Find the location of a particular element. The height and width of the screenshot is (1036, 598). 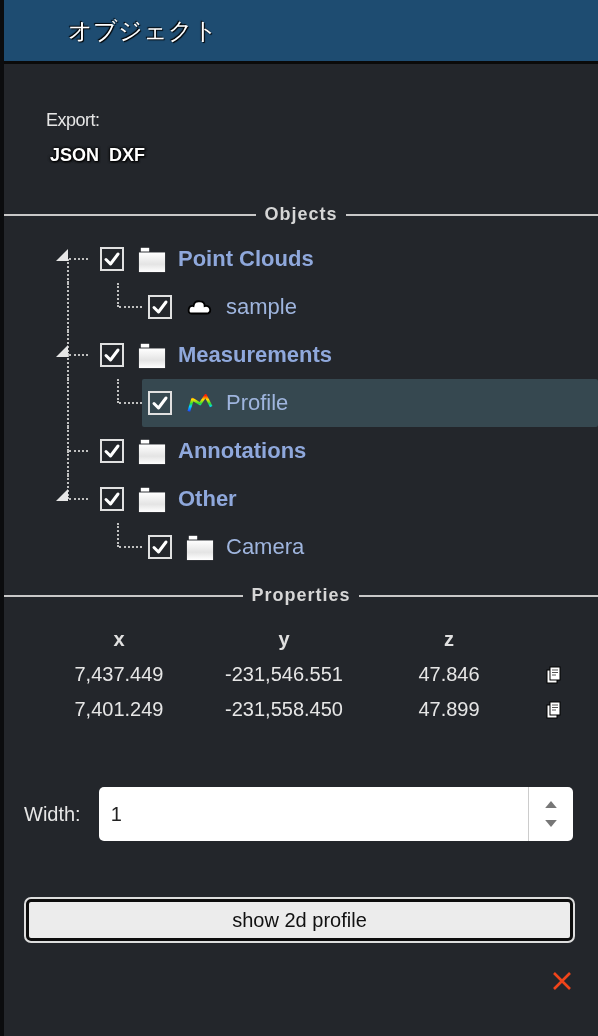

width-input: 1 is located at coordinates (335, 814).